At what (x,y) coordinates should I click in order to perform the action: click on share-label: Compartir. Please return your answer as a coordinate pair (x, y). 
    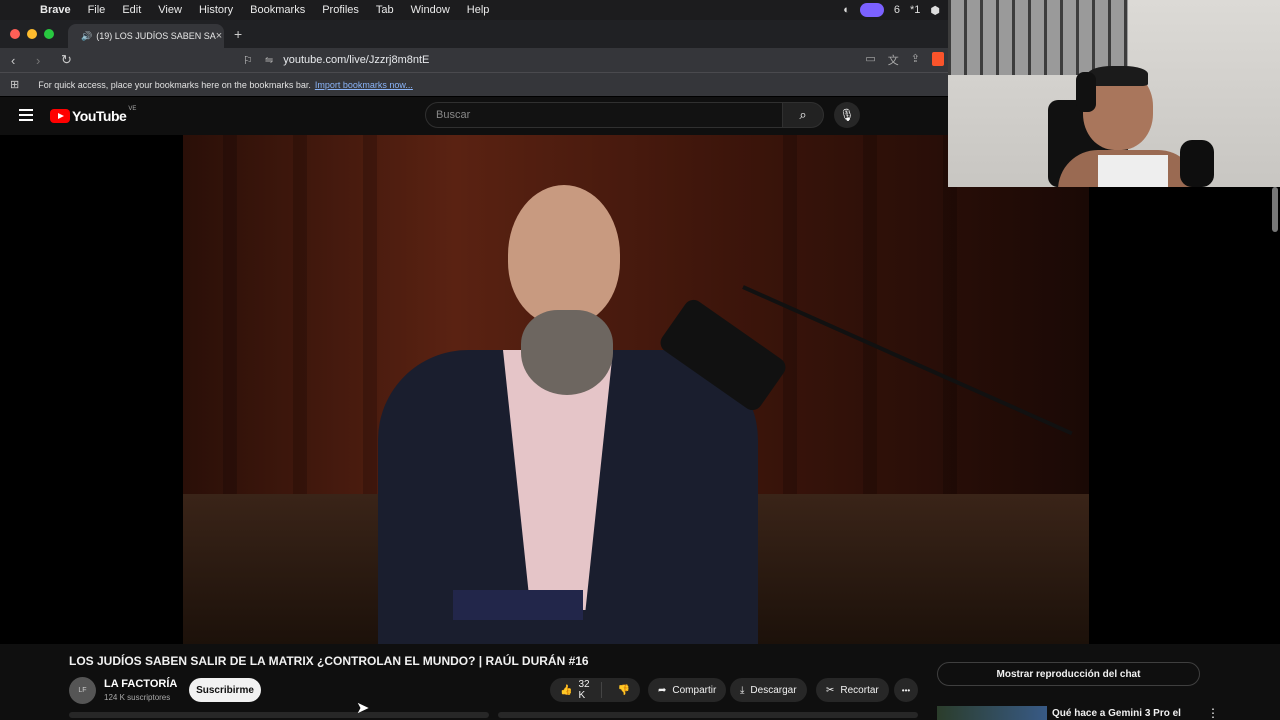
    Looking at the image, I should click on (694, 690).